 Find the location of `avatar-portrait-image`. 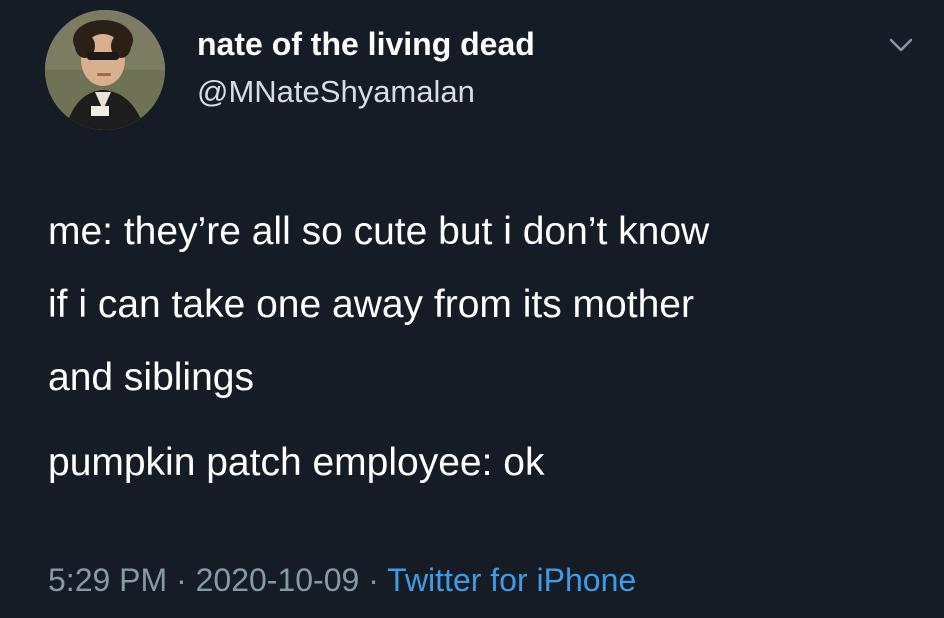

avatar-portrait-image is located at coordinates (105, 70).